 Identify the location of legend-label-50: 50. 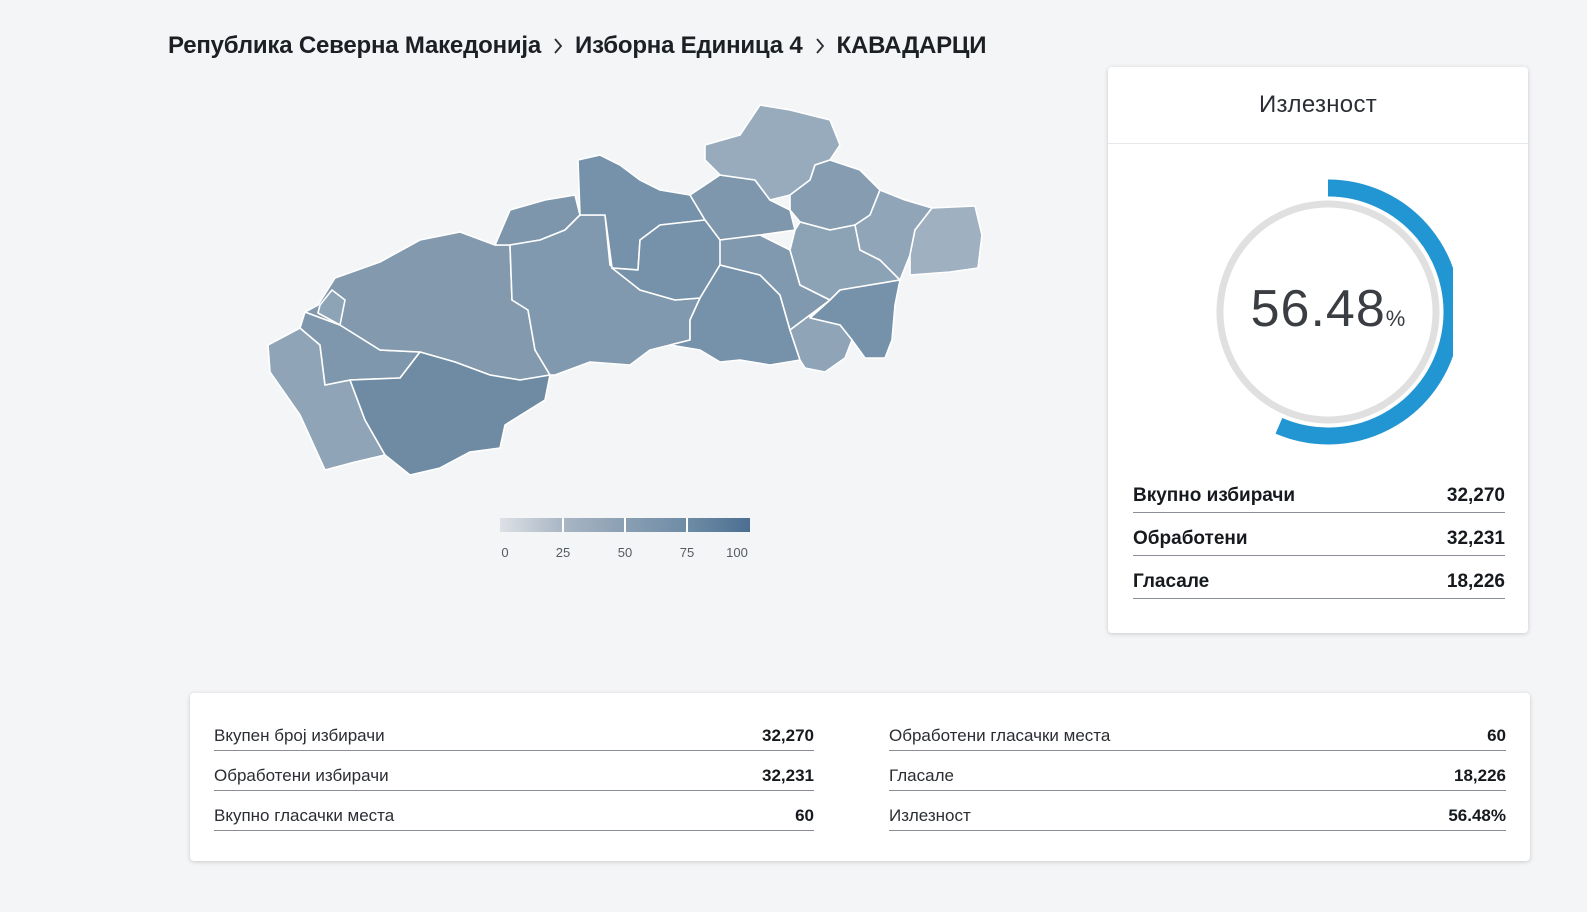
(625, 552).